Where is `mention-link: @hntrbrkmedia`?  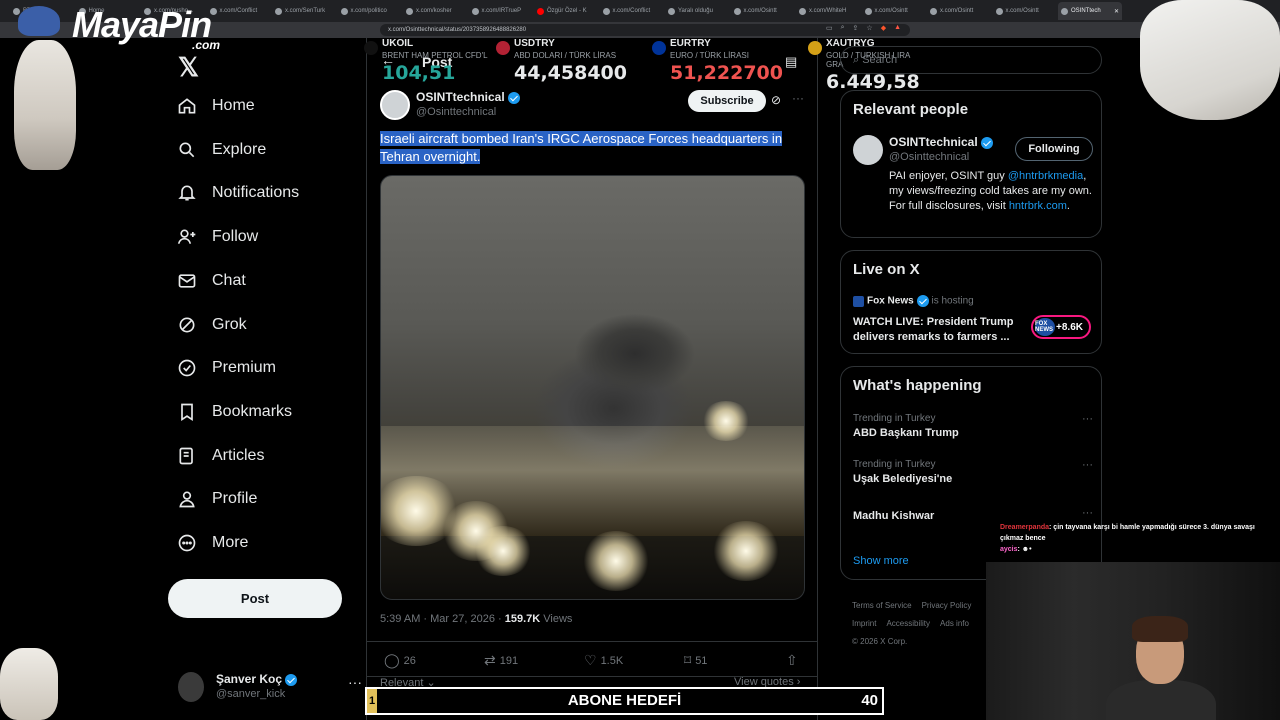
mention-link: @hntrbrkmedia is located at coordinates (1045, 176).